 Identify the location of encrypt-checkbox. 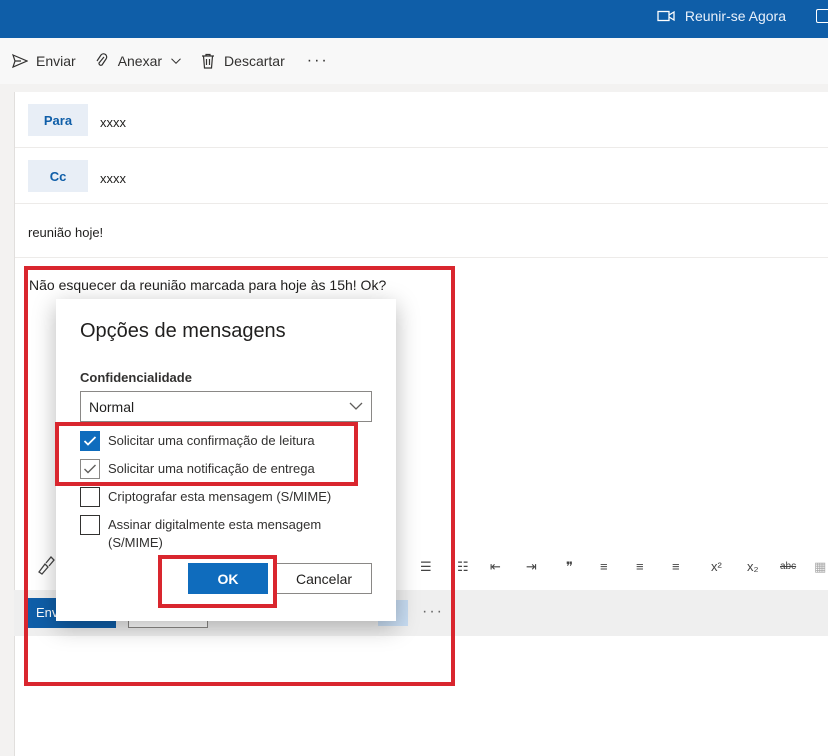
(90, 497).